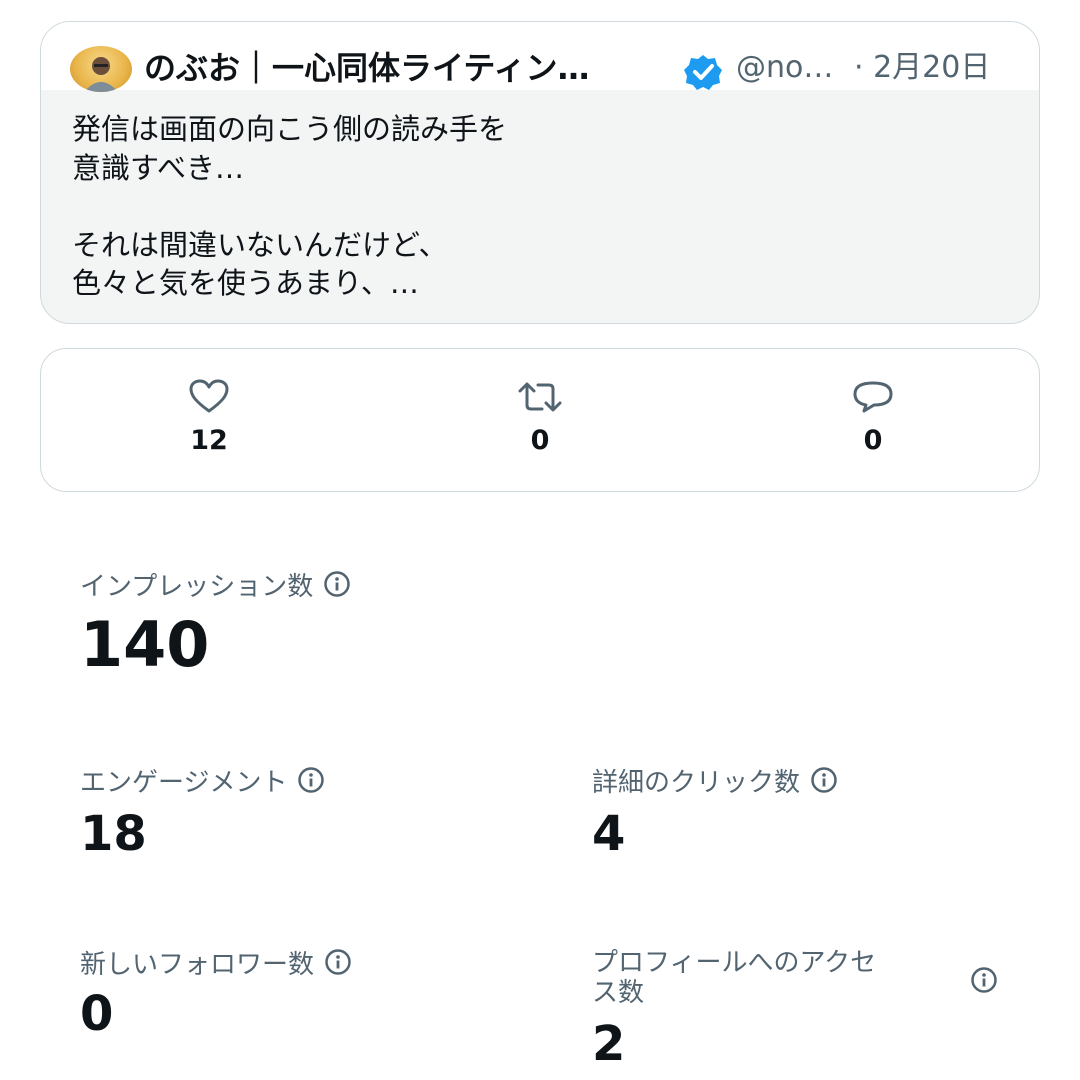  What do you see at coordinates (101, 69) in the screenshot?
I see `avatar` at bounding box center [101, 69].